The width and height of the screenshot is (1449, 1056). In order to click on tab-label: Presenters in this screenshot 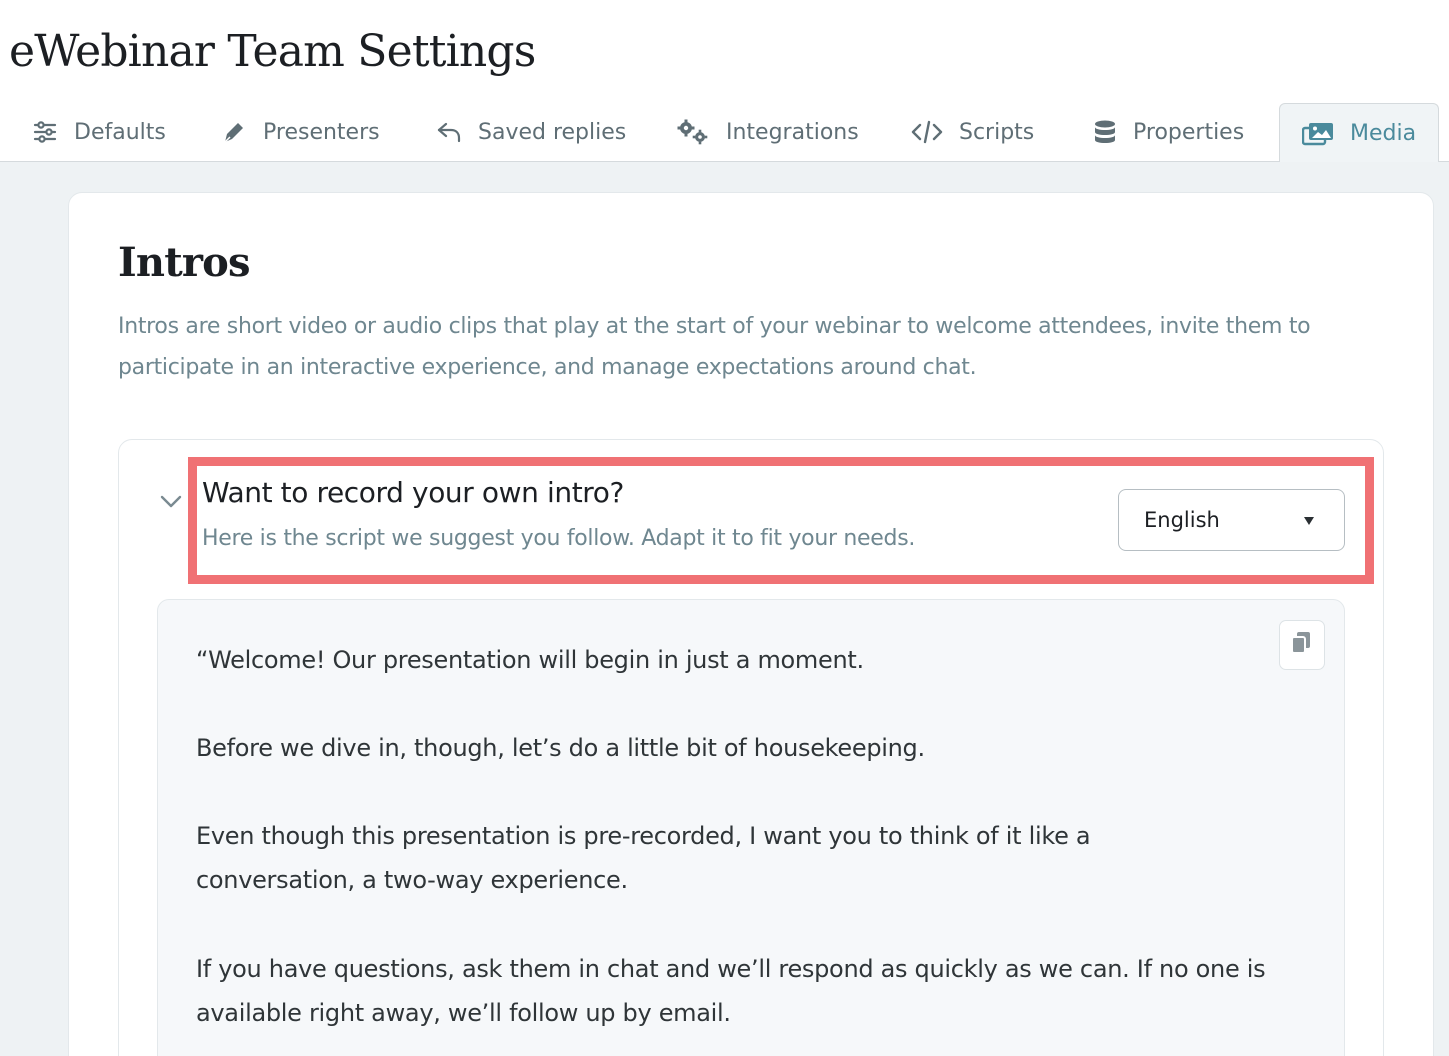, I will do `click(321, 132)`.